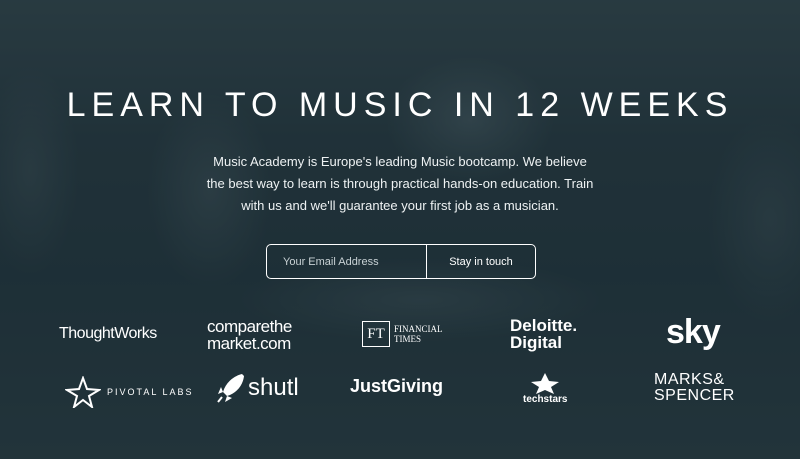 This screenshot has width=800, height=459. I want to click on email-input, so click(347, 261).